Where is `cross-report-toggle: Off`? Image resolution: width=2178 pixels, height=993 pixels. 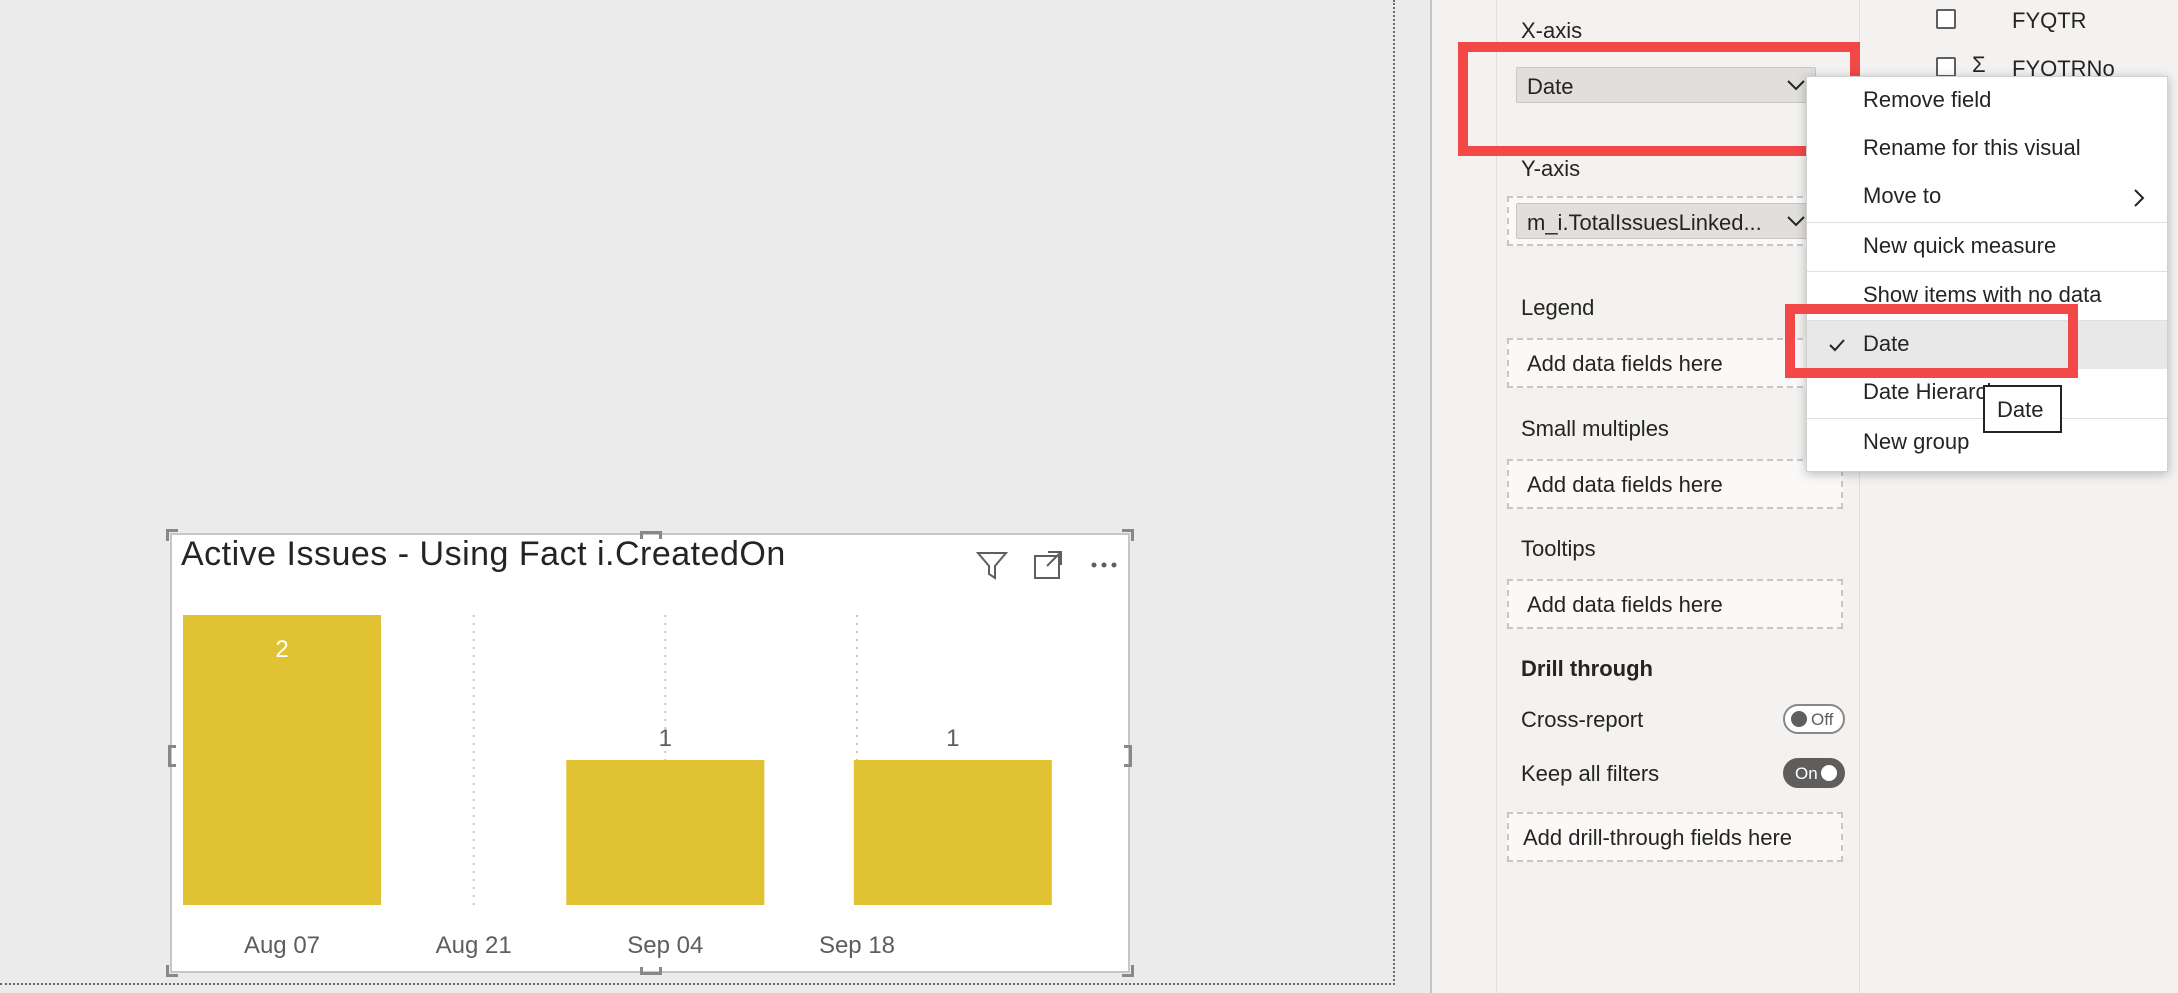 cross-report-toggle: Off is located at coordinates (1814, 719).